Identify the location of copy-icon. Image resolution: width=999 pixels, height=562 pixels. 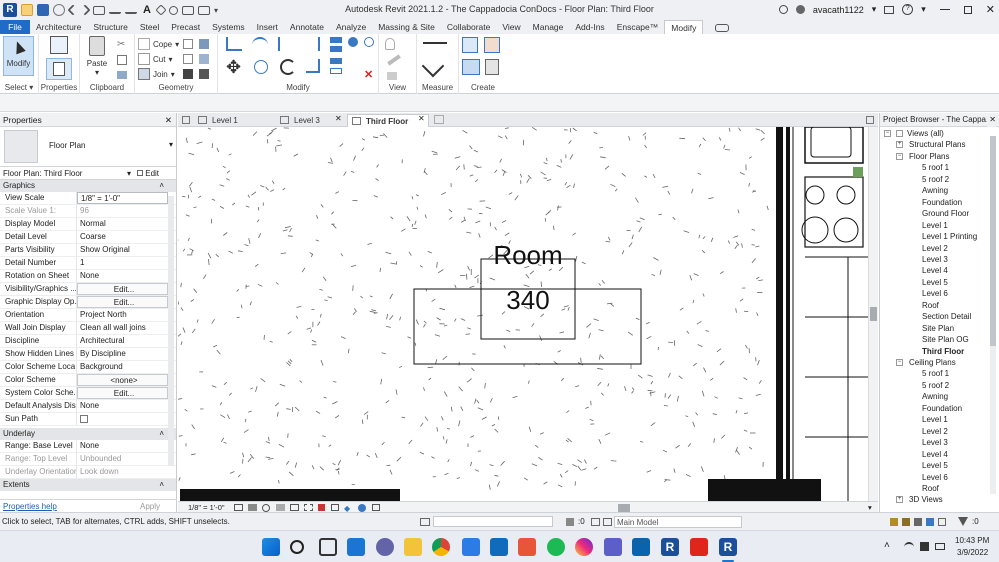
(122, 60).